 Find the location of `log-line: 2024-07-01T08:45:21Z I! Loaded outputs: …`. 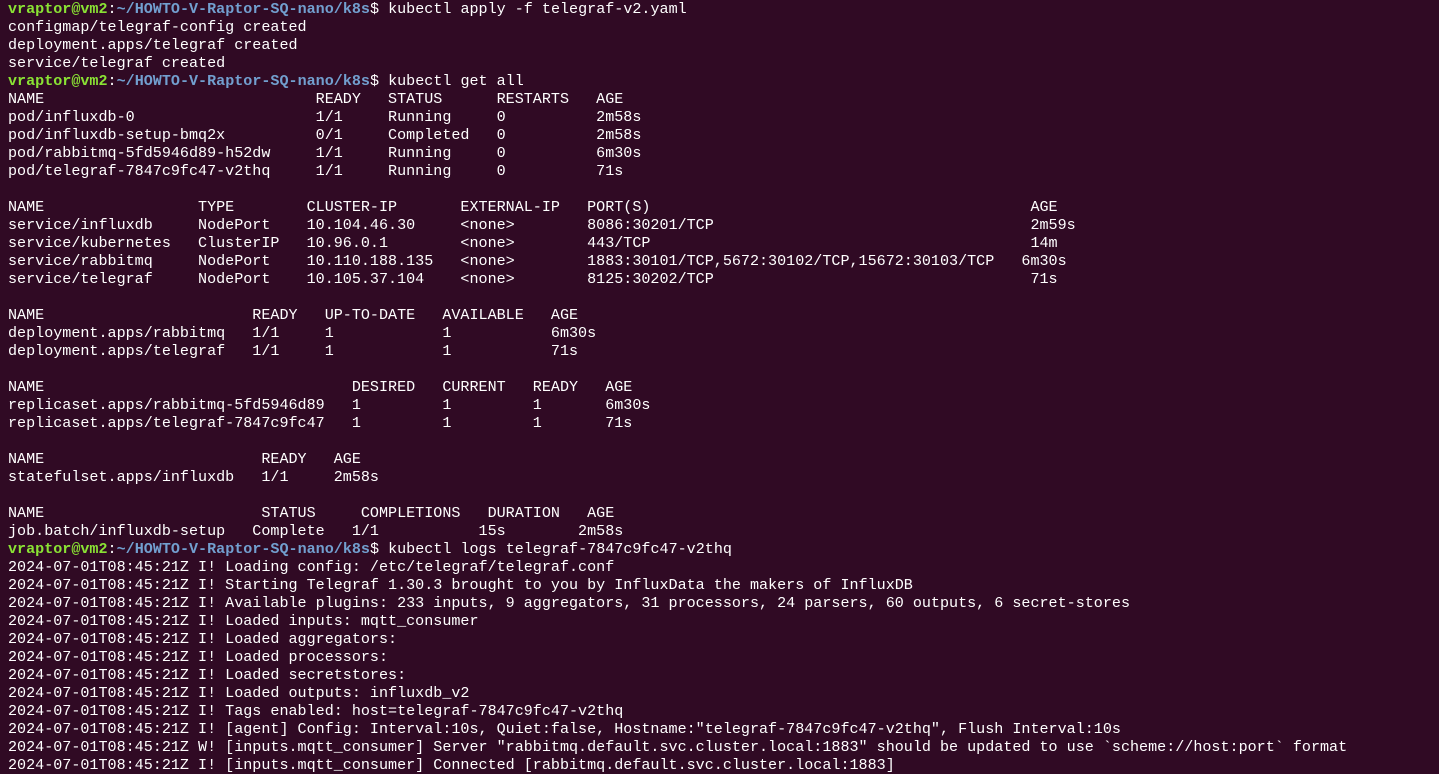

log-line: 2024-07-01T08:45:21Z I! Loaded outputs: … is located at coordinates (239, 693).